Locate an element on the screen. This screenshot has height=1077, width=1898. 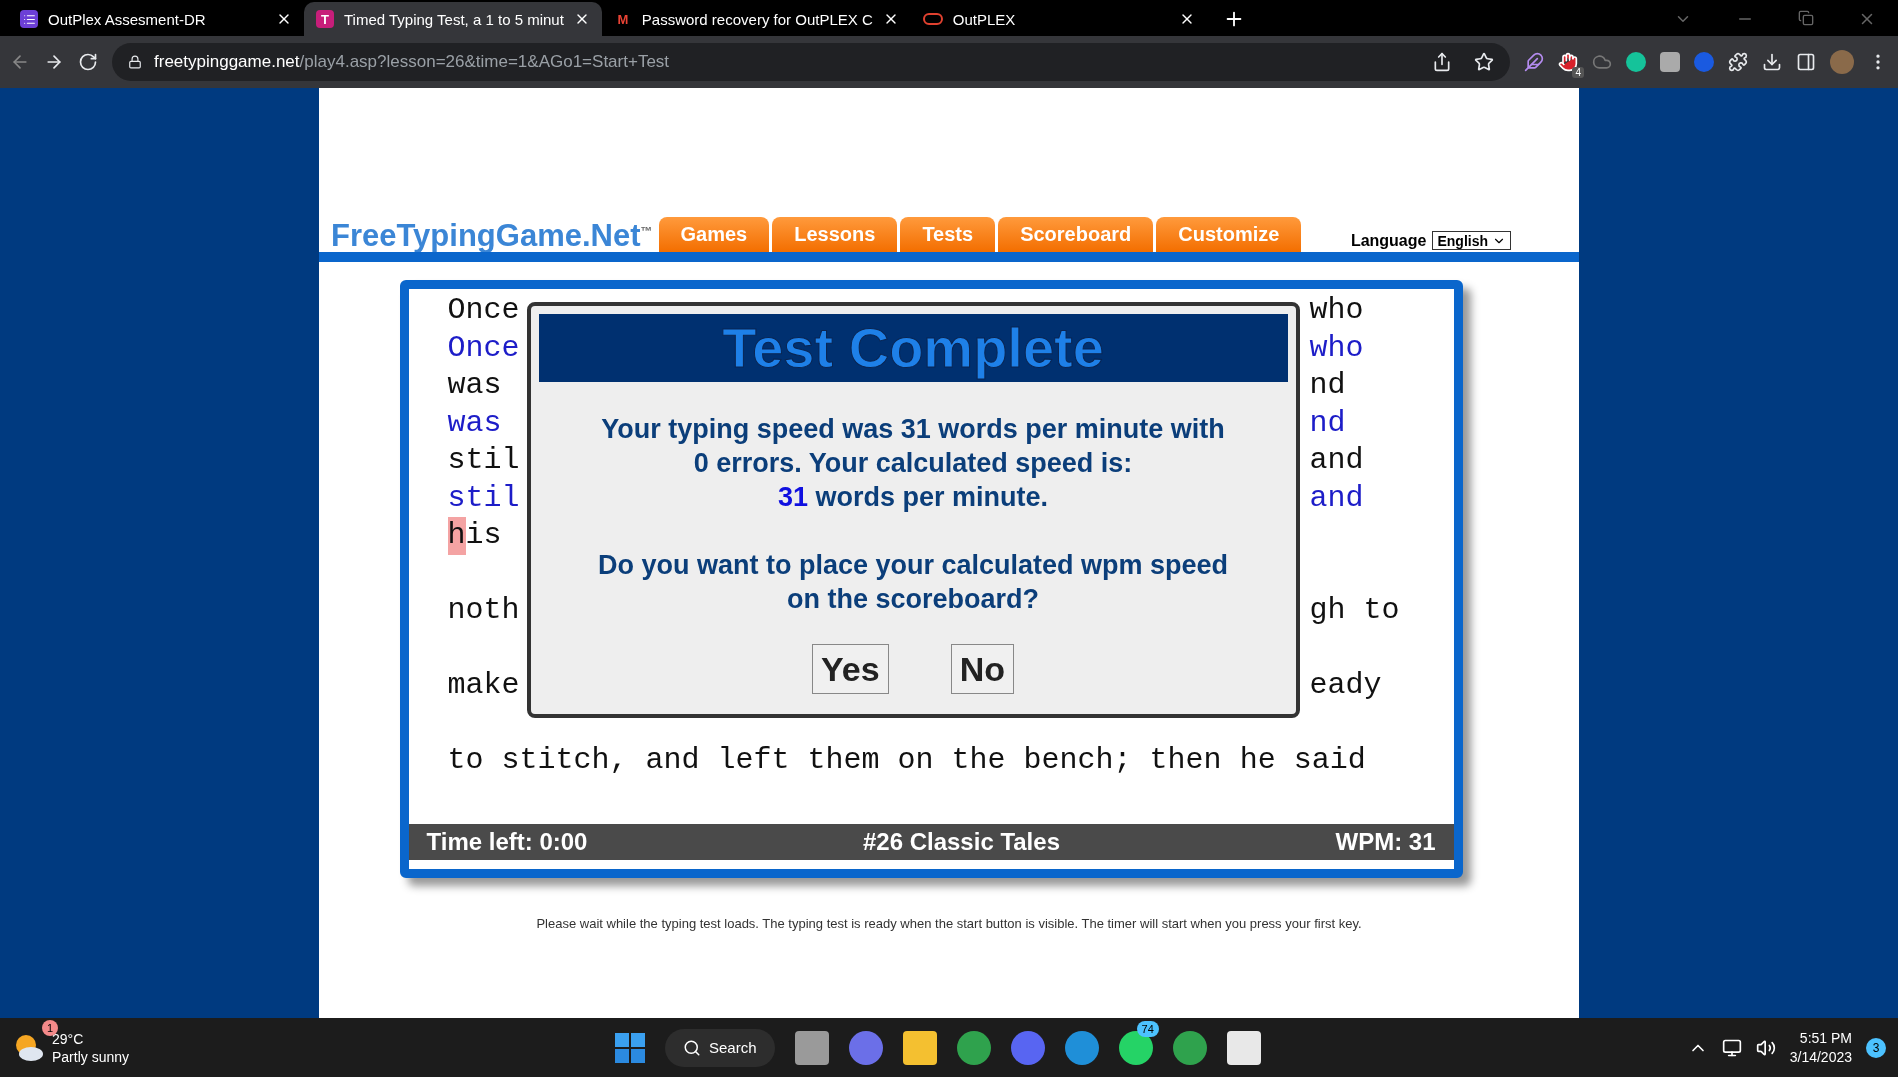
passage-text: make is located at coordinates (483, 685).